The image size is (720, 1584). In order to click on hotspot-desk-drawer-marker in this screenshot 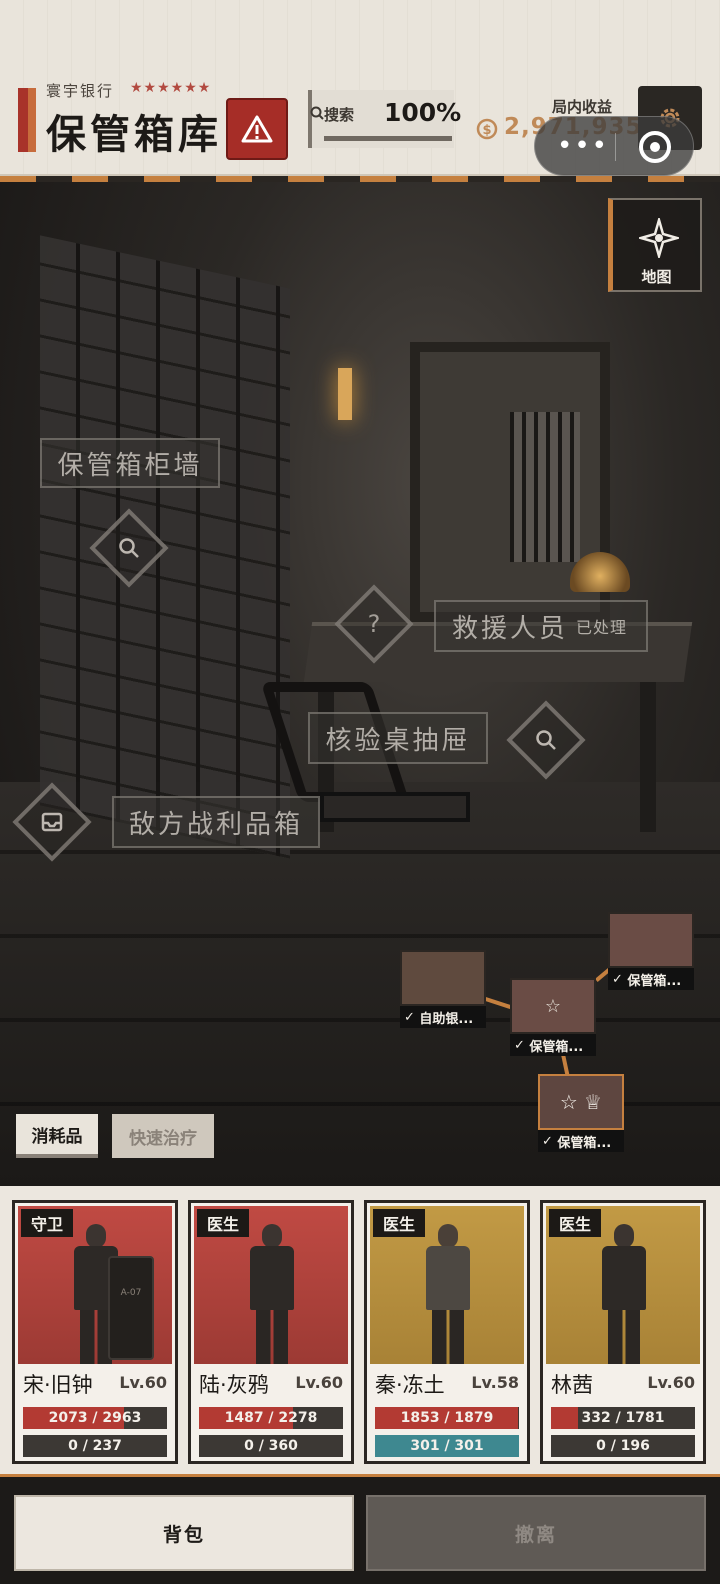, I will do `click(546, 740)`.